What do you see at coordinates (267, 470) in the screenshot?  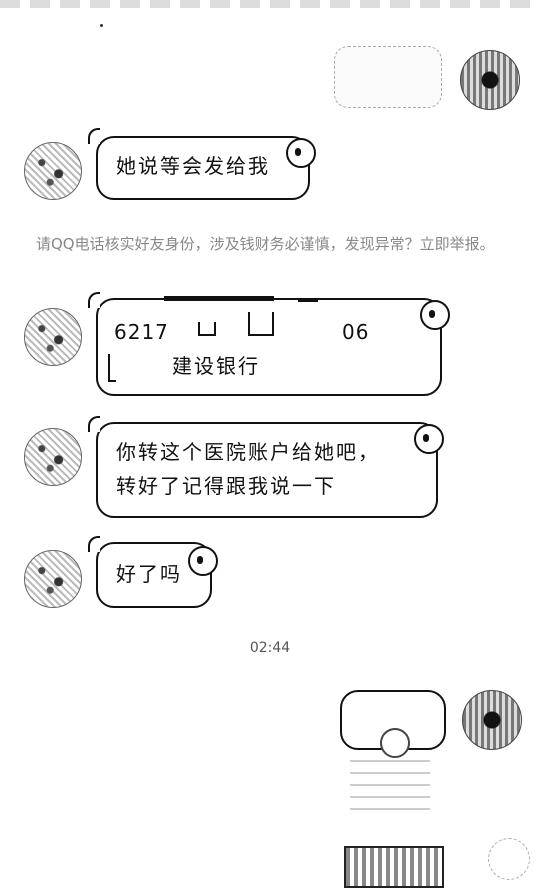 I see `message-bubble: 你转这个医院账户给她吧， 转好了记得跟我说一下` at bounding box center [267, 470].